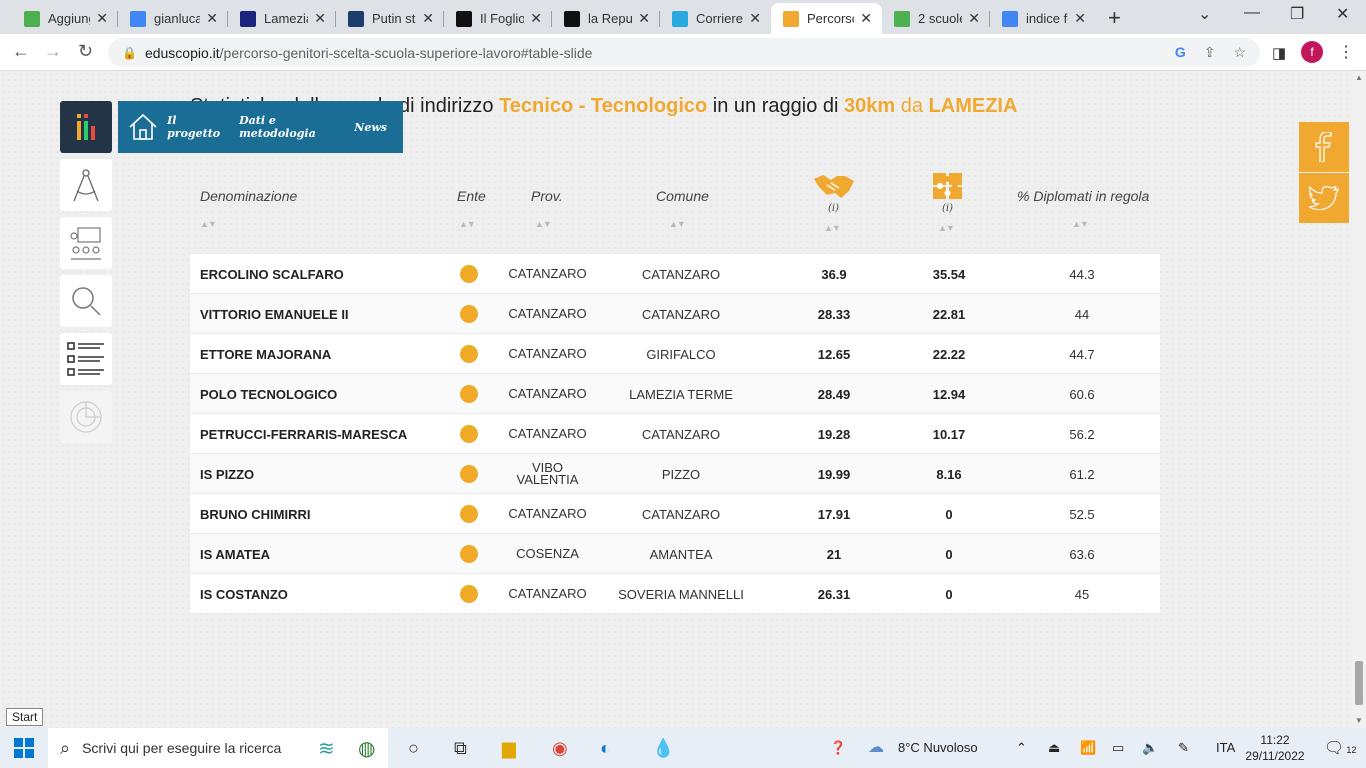 This screenshot has height=768, width=1366. Describe the element at coordinates (218, 748) in the screenshot. I see `taskbar-search: ⌕ Scrivi qui per eseguire la ricerca ≋ ◍` at that location.